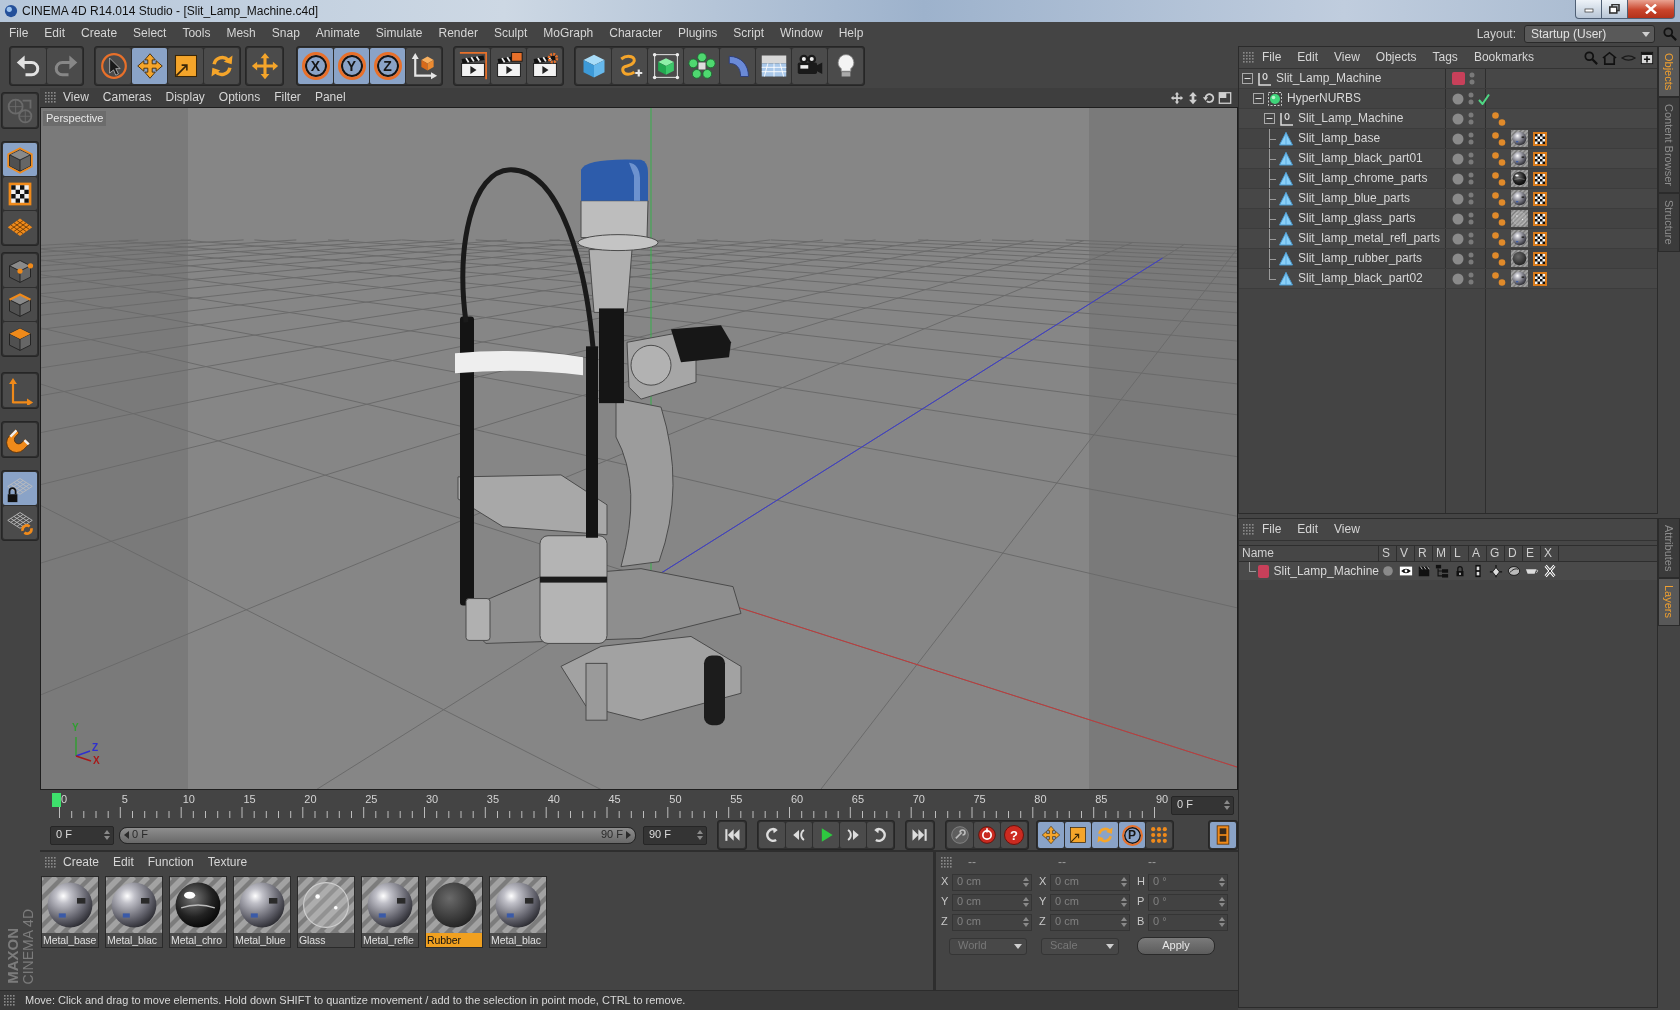  What do you see at coordinates (701, 66) in the screenshot?
I see `array-button` at bounding box center [701, 66].